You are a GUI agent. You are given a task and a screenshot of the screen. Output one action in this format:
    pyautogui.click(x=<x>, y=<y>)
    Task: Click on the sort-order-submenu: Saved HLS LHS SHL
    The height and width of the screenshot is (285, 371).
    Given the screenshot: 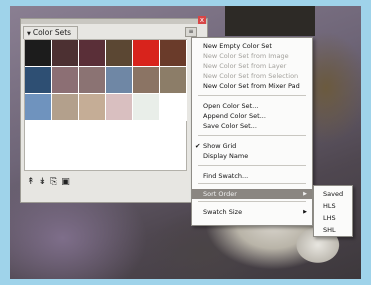 What is the action you would take?
    pyautogui.click(x=333, y=211)
    